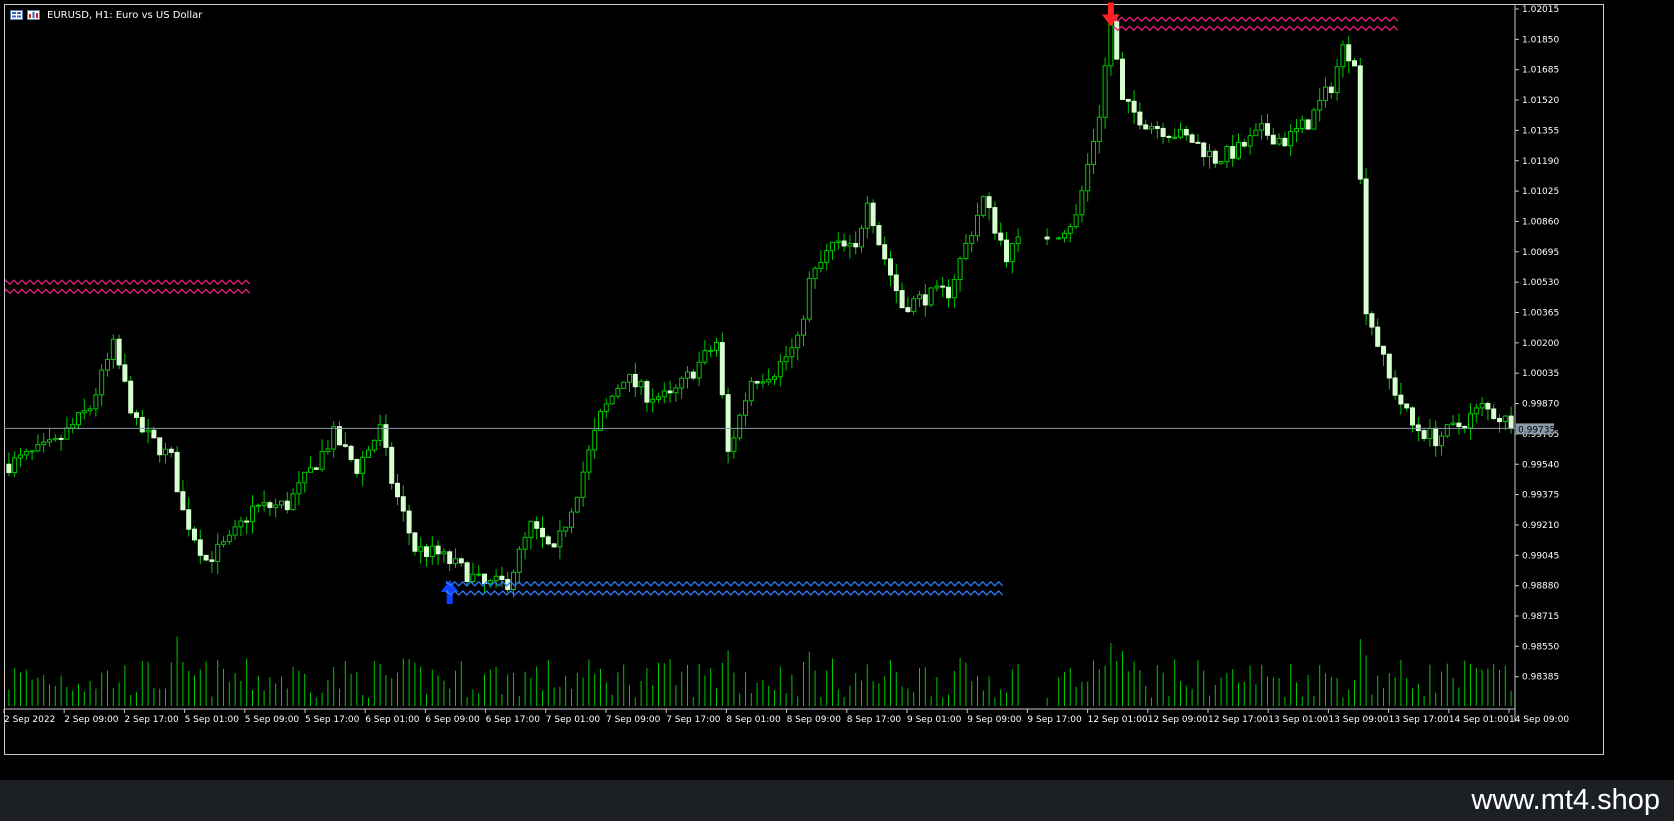 Image resolution: width=1674 pixels, height=821 pixels. What do you see at coordinates (1054, 720) in the screenshot?
I see `time-axis-label: 9 Sep 17:00` at bounding box center [1054, 720].